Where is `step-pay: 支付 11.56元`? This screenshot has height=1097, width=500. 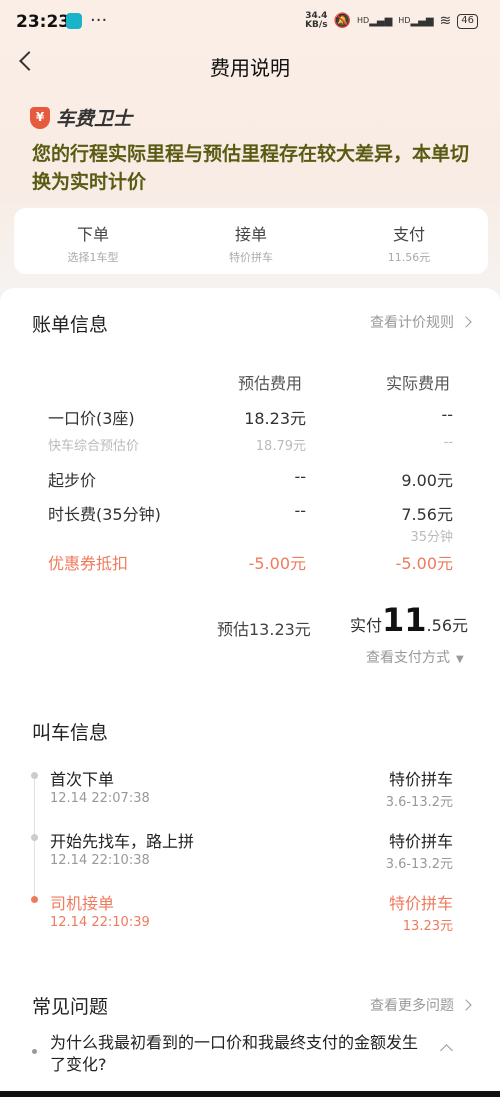 step-pay: 支付 11.56元 is located at coordinates (409, 244).